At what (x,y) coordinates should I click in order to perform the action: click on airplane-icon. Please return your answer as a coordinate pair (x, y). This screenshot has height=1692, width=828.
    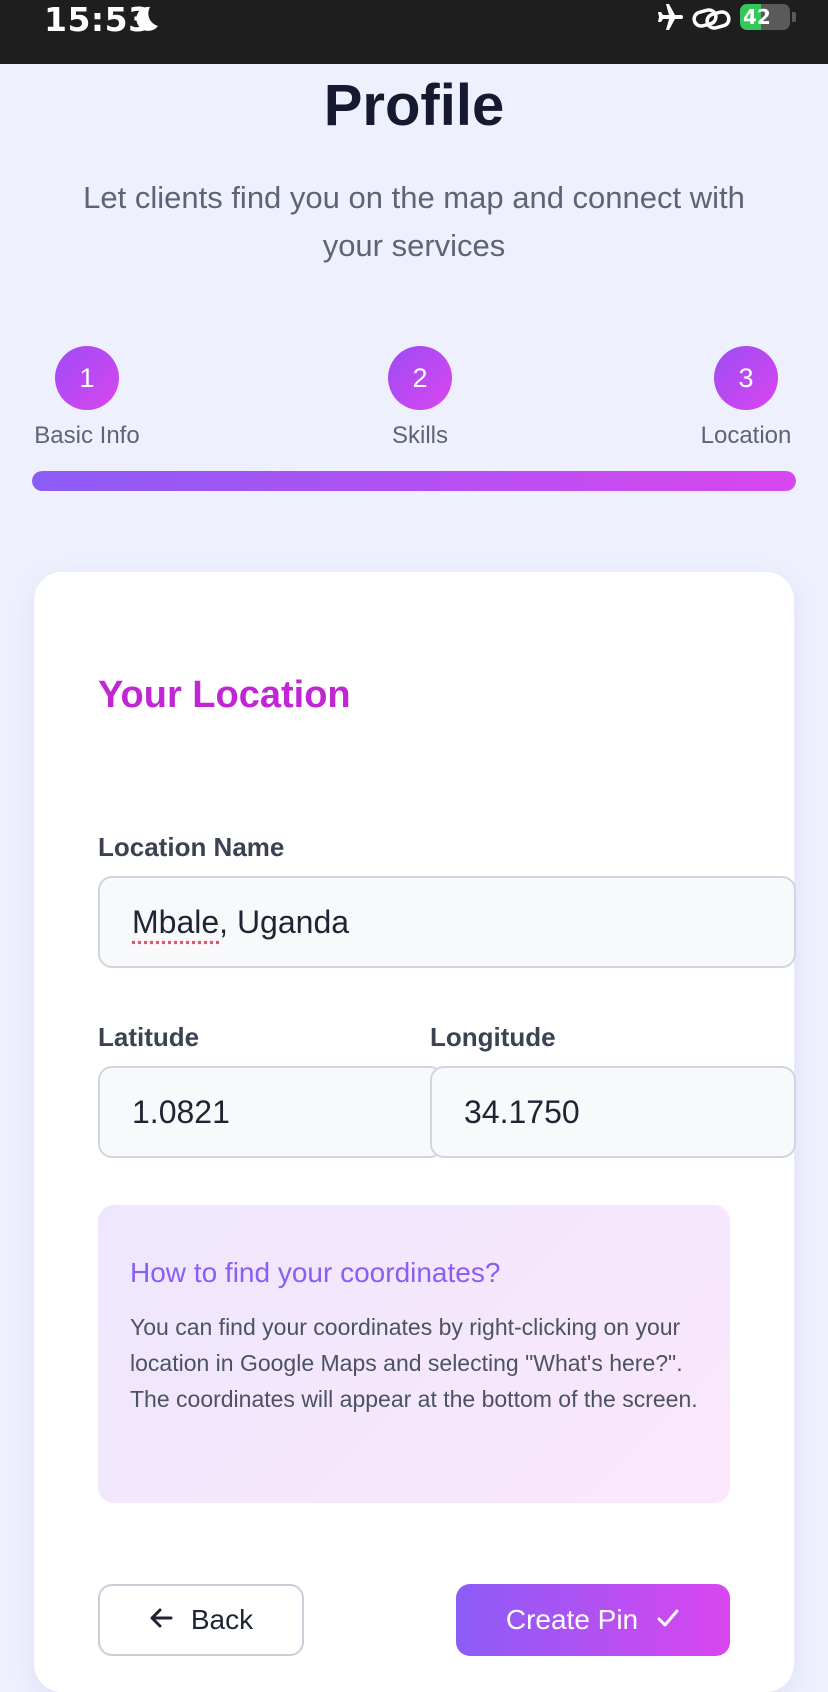
    Looking at the image, I should click on (668, 19).